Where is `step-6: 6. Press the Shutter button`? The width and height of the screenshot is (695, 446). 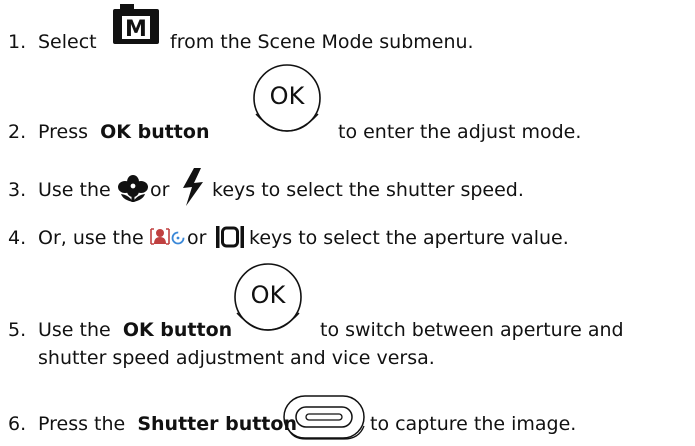 step-6: 6. Press the Shutter button is located at coordinates (152, 424).